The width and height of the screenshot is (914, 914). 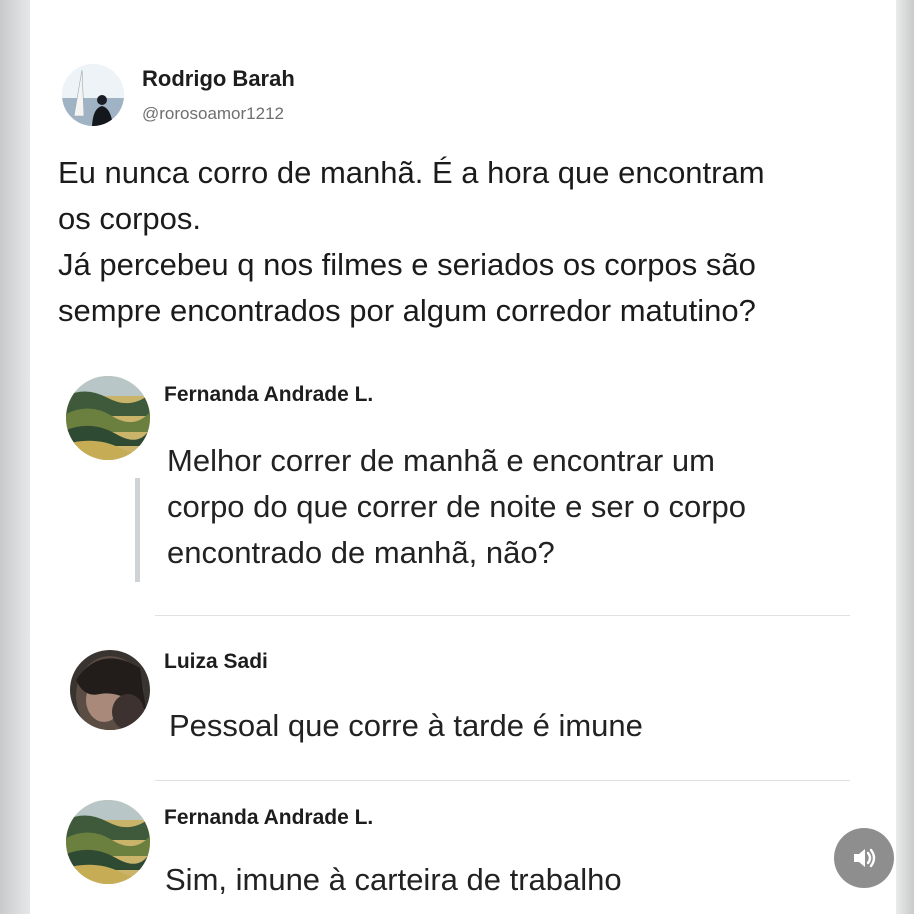 I want to click on reply-text-line: encontrado de manhã, não?, so click(x=361, y=552).